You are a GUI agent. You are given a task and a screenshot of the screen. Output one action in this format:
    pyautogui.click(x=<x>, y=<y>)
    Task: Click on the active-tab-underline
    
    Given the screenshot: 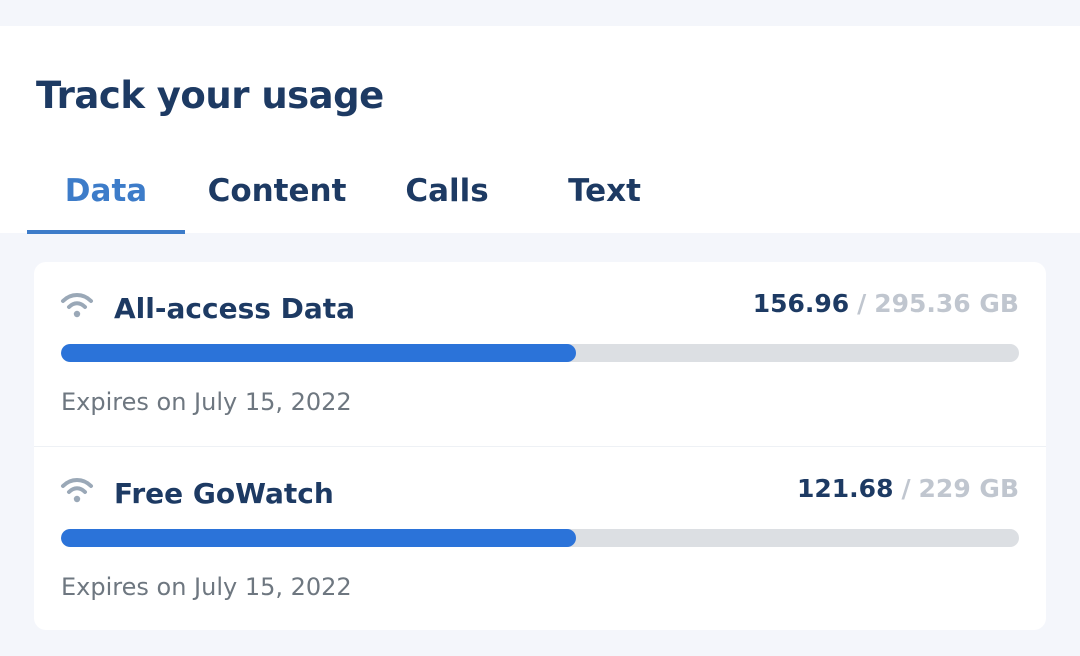 What is the action you would take?
    pyautogui.click(x=106, y=232)
    